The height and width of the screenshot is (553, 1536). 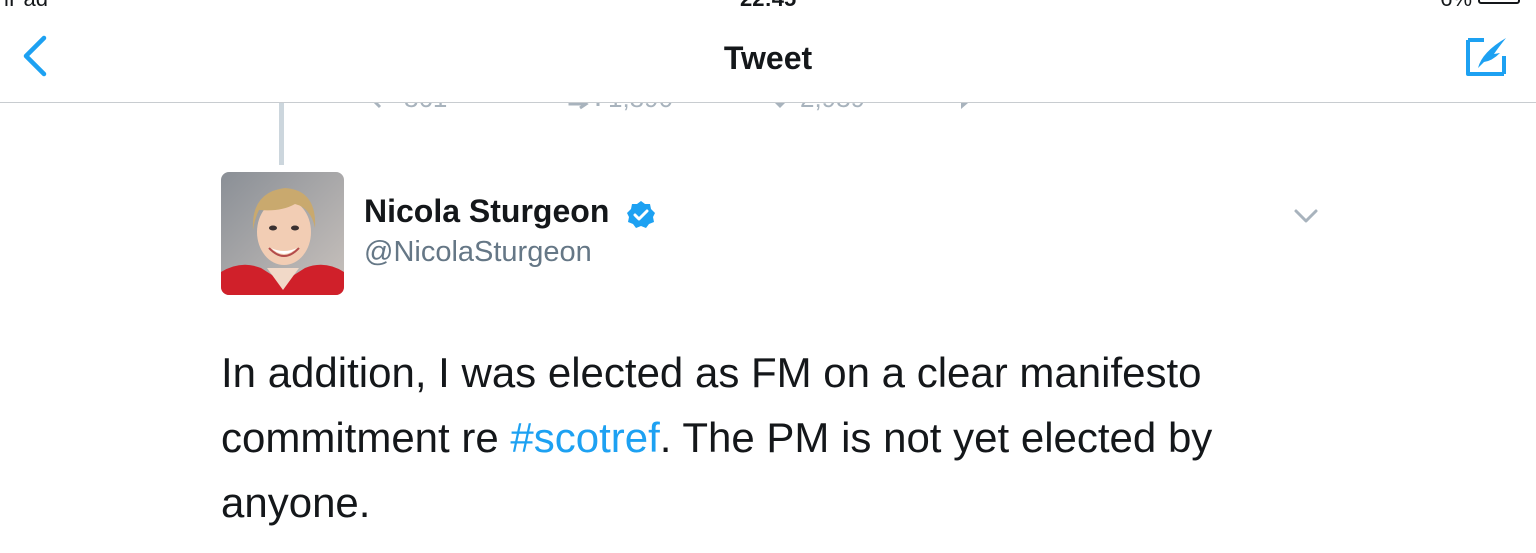 I want to click on chevron-down-icon, so click(x=1306, y=216).